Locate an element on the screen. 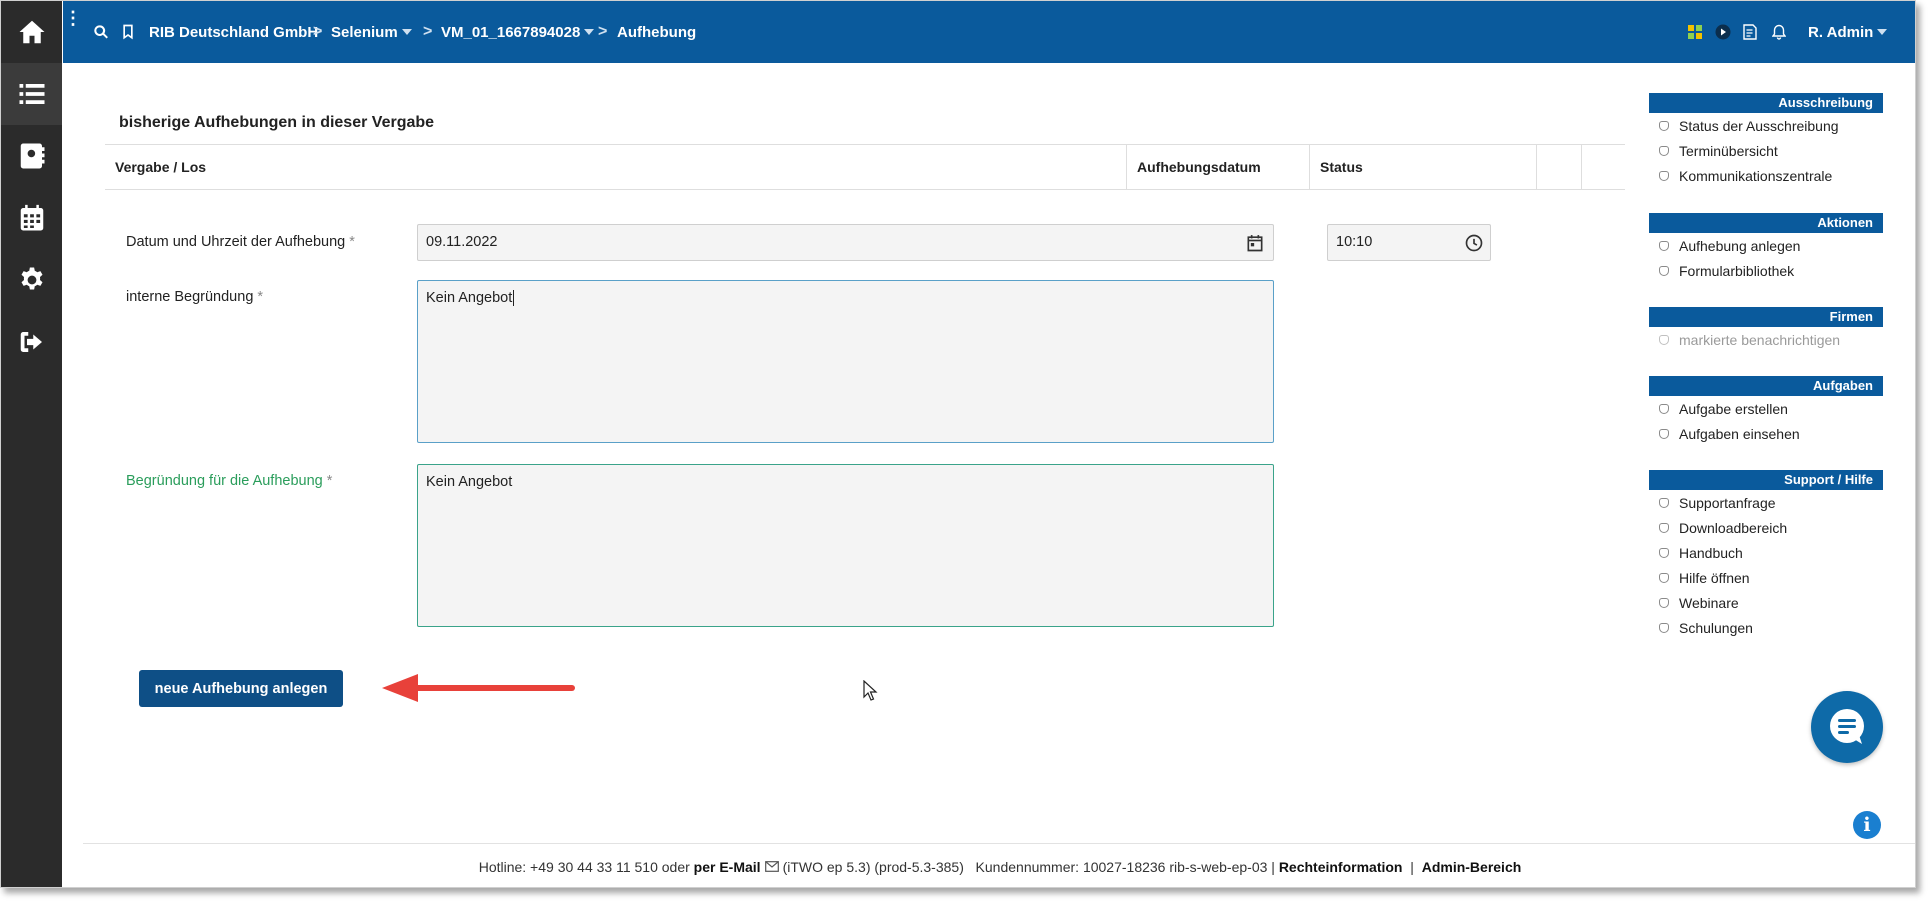 Image resolution: width=1928 pixels, height=901 pixels. footer-hotline: Hotline: +49 30 44 33 11 510 oder is located at coordinates (584, 866).